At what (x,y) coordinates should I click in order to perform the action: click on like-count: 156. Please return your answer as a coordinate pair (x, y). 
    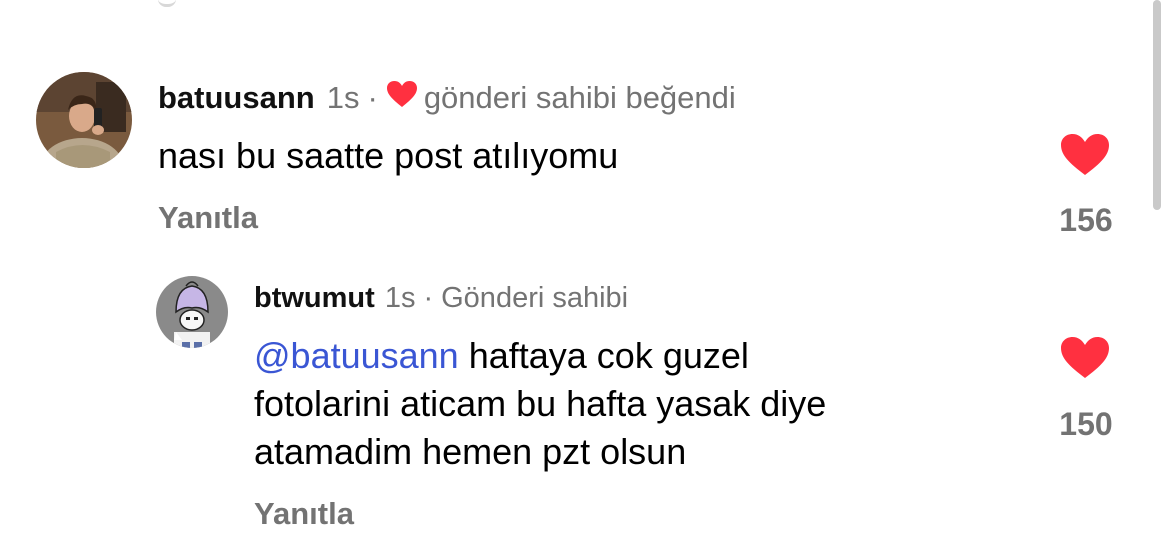
    Looking at the image, I should click on (1086, 220).